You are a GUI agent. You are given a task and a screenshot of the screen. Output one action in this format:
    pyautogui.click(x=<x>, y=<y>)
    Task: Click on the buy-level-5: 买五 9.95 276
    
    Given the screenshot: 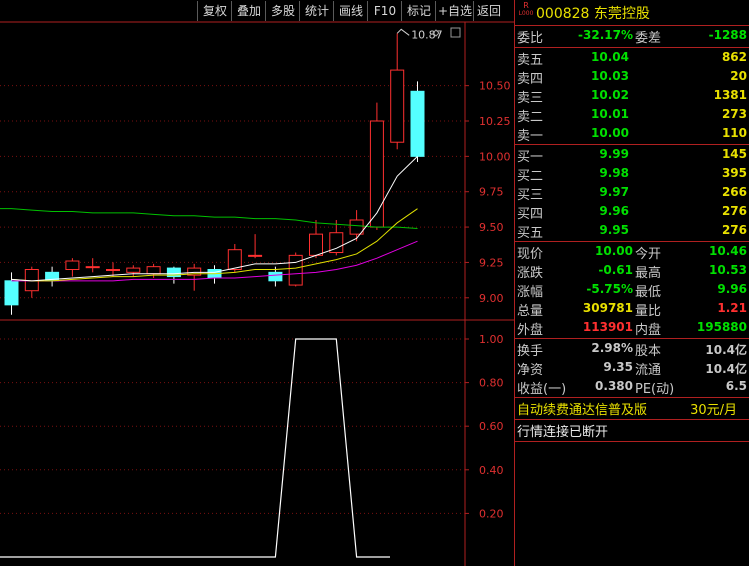 What is the action you would take?
    pyautogui.click(x=632, y=231)
    